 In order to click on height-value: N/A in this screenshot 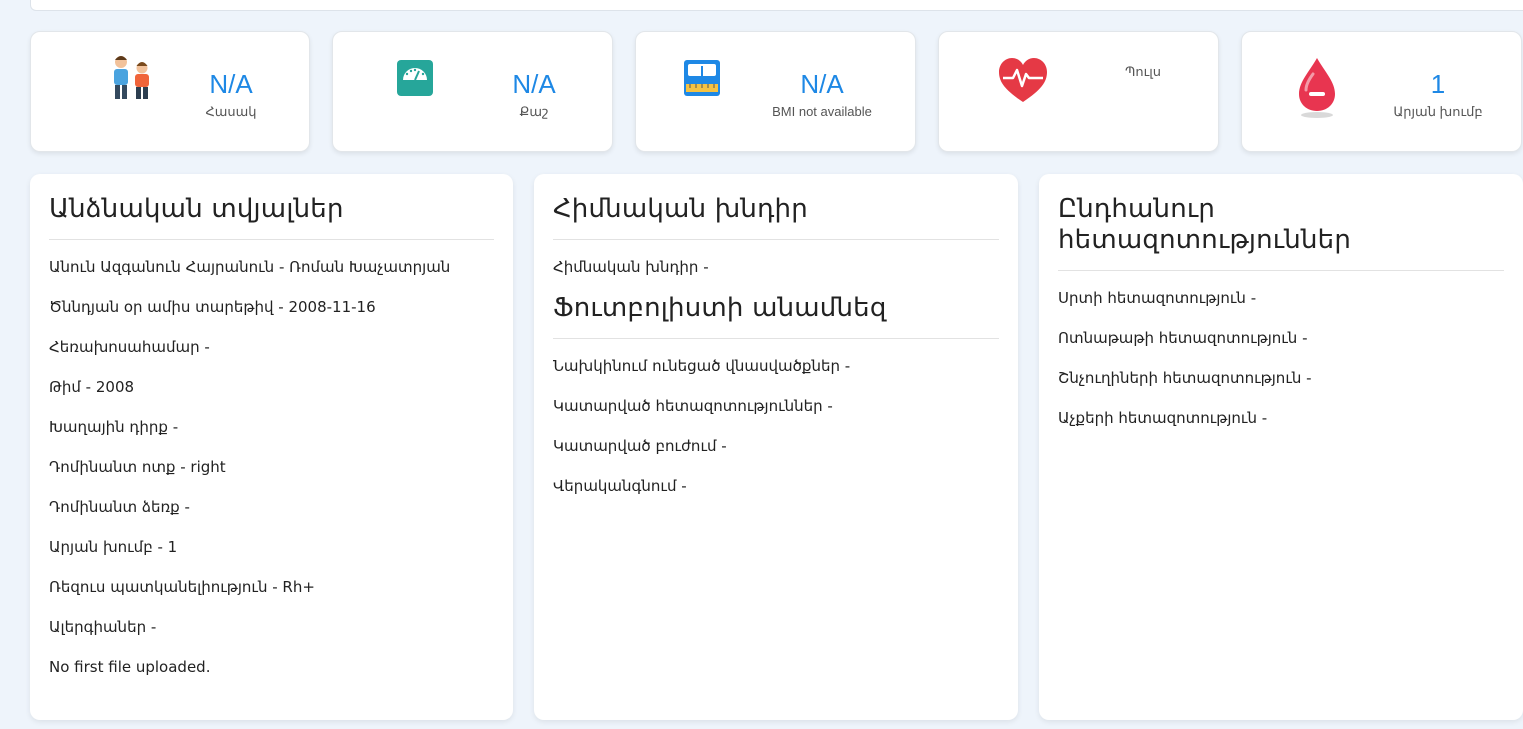, I will do `click(231, 84)`.